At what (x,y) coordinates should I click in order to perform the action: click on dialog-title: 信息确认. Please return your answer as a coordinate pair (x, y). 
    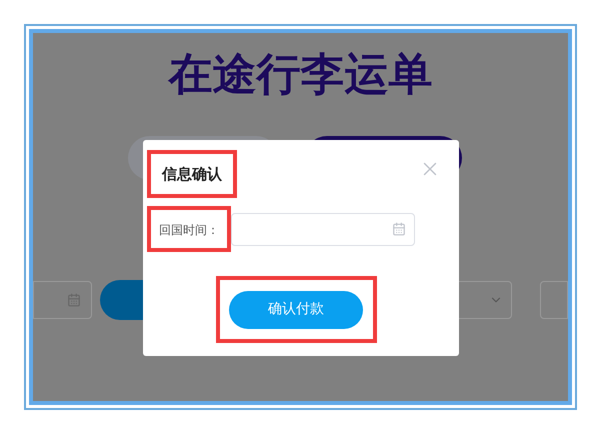
    Looking at the image, I should click on (192, 174).